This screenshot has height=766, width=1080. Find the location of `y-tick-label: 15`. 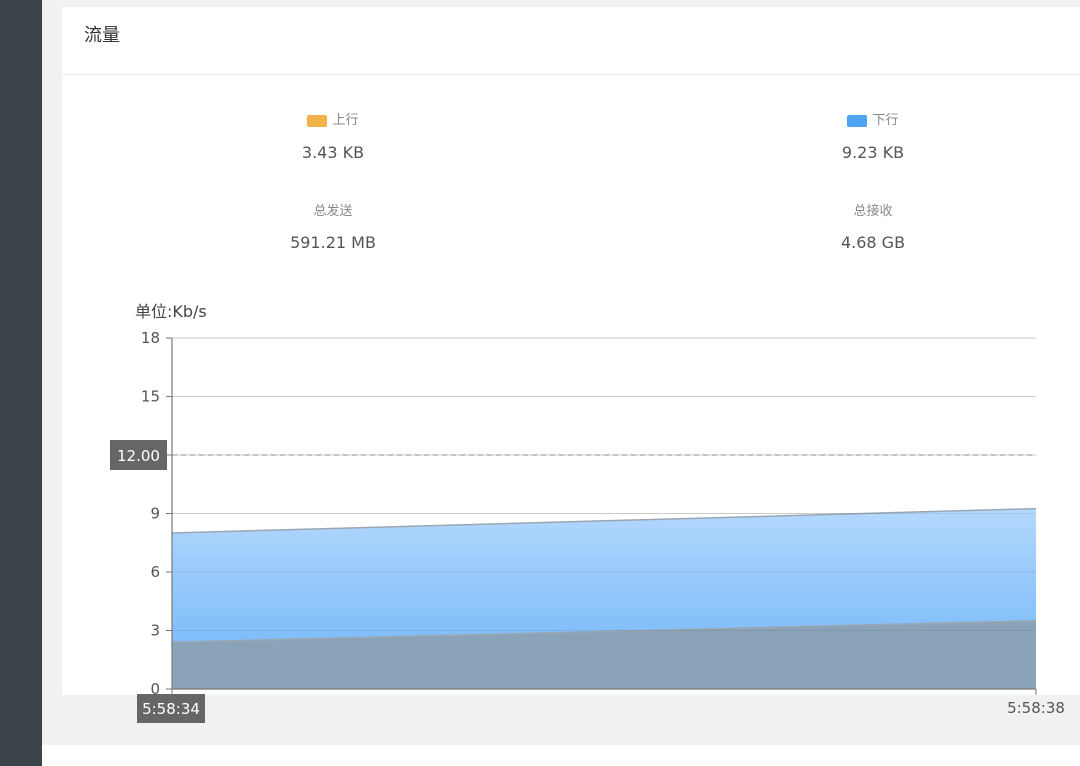

y-tick-label: 15 is located at coordinates (150, 397).